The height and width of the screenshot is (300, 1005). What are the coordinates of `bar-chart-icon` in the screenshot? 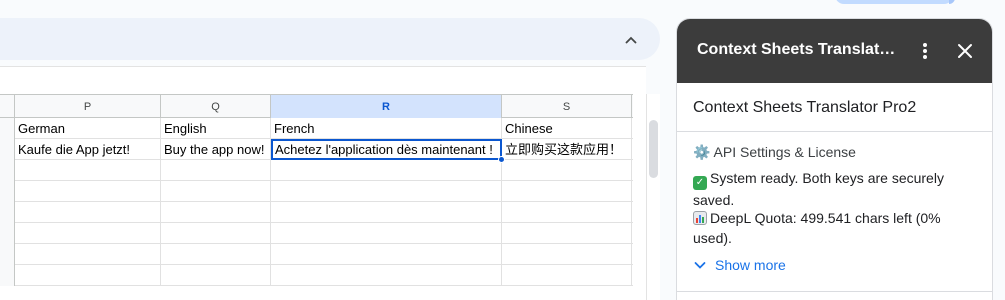 It's located at (700, 218).